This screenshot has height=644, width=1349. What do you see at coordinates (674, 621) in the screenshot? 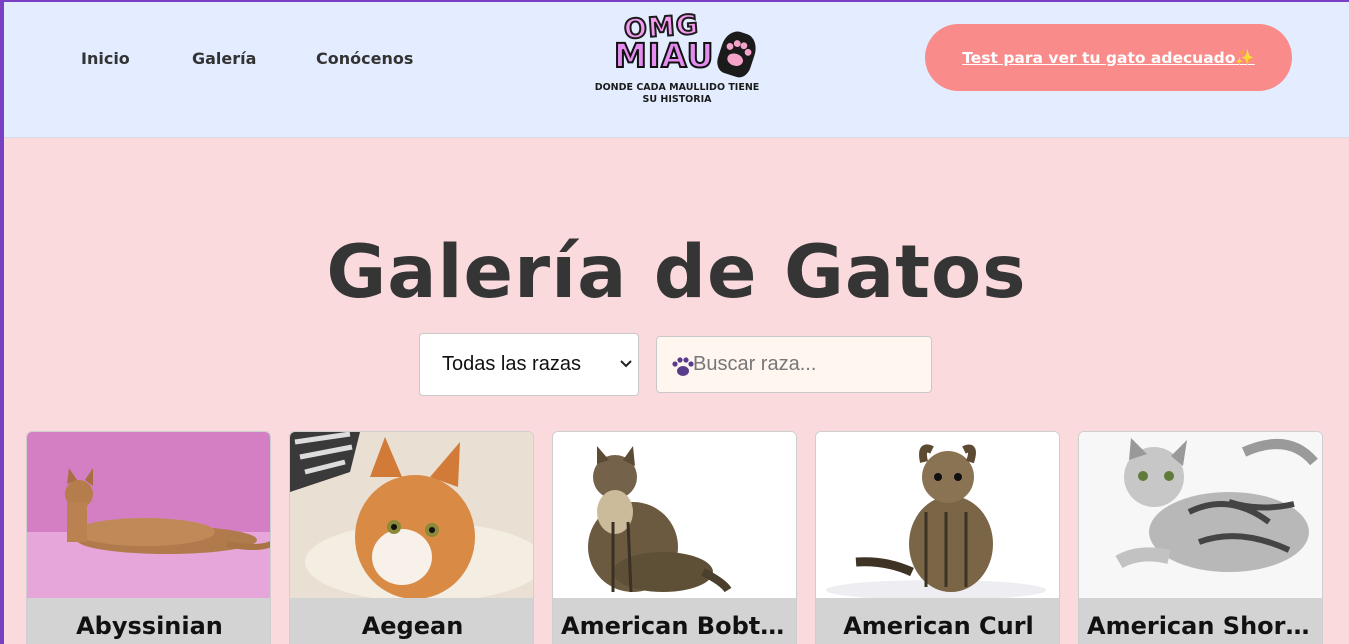
I see `cat-card-name: American Bobtail` at bounding box center [674, 621].